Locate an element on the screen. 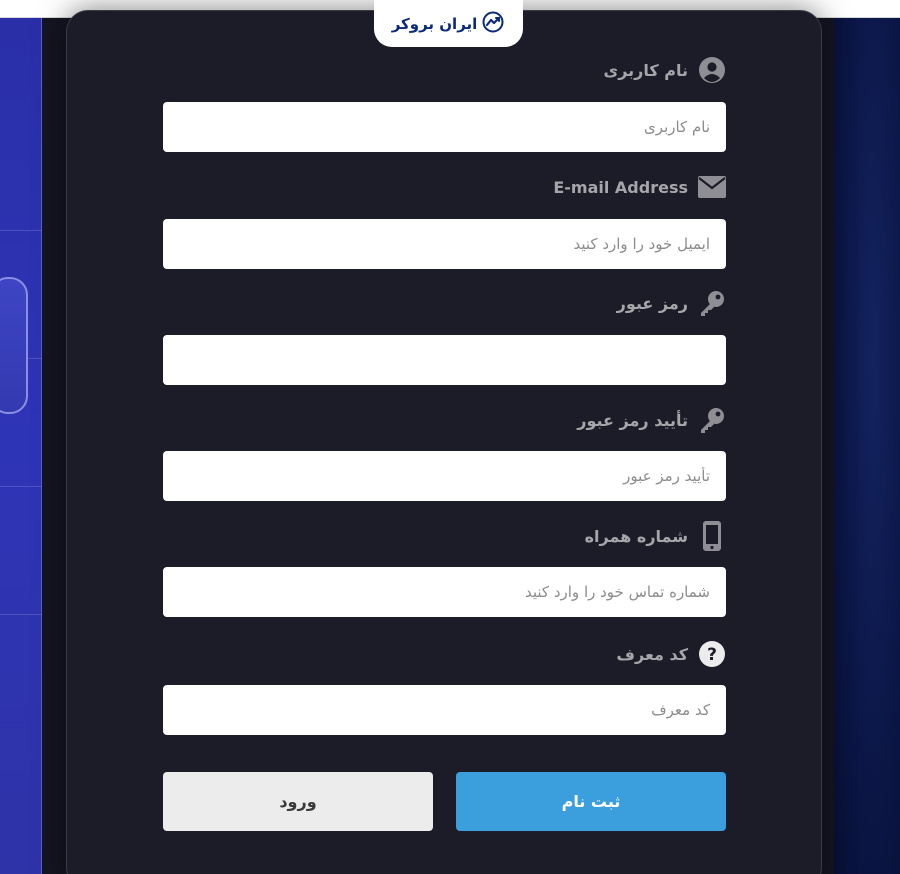 The height and width of the screenshot is (874, 900). question-circle-icon: ? is located at coordinates (712, 654).